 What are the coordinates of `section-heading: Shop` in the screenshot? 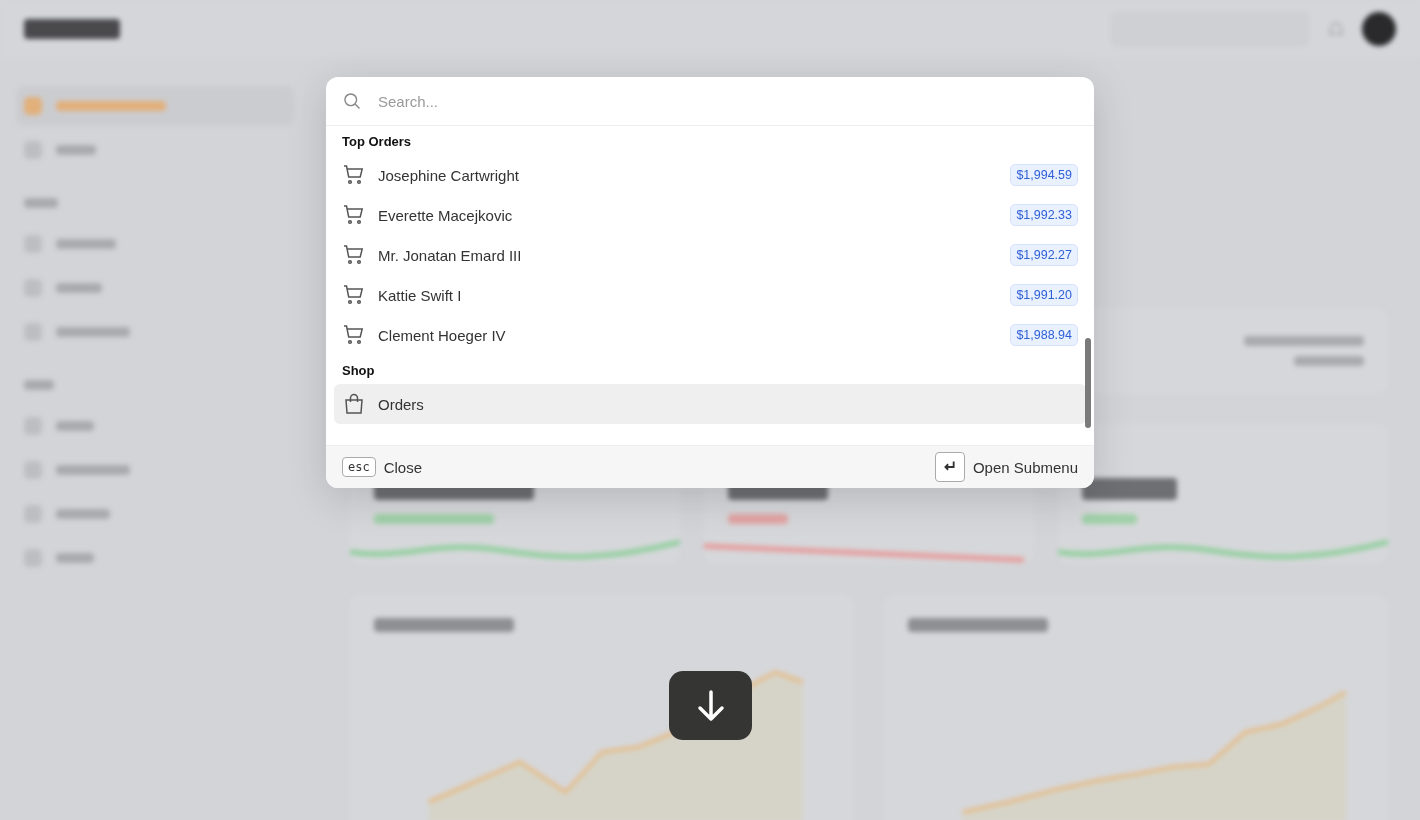 It's located at (358, 371).